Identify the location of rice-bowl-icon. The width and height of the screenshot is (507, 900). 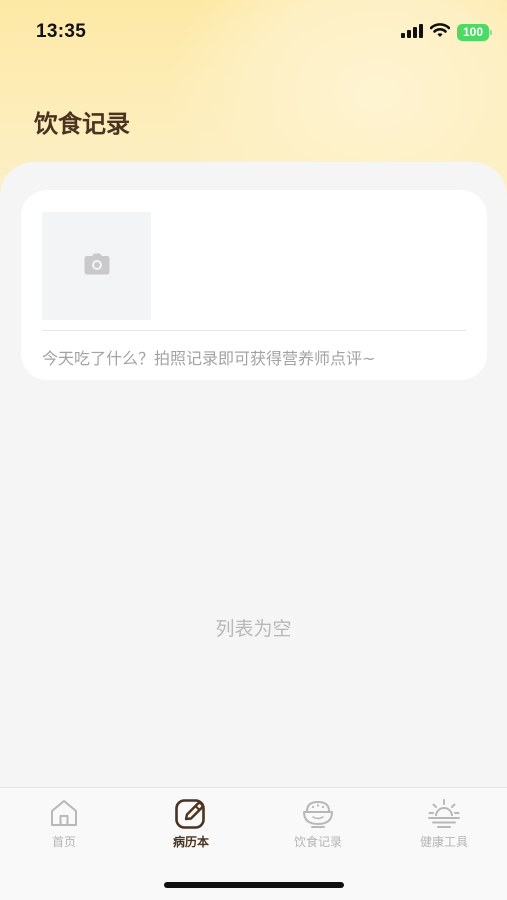
(318, 813).